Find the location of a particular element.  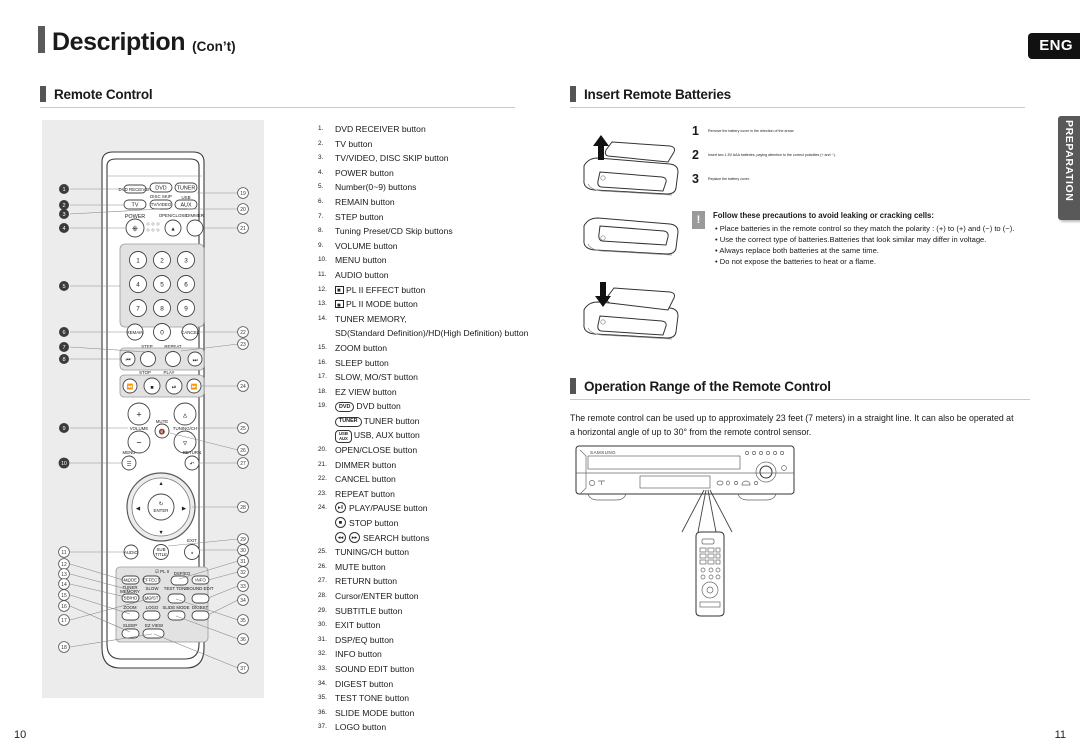

legend-item-label: Cursor/ENTER button is located at coordinates (434, 596).